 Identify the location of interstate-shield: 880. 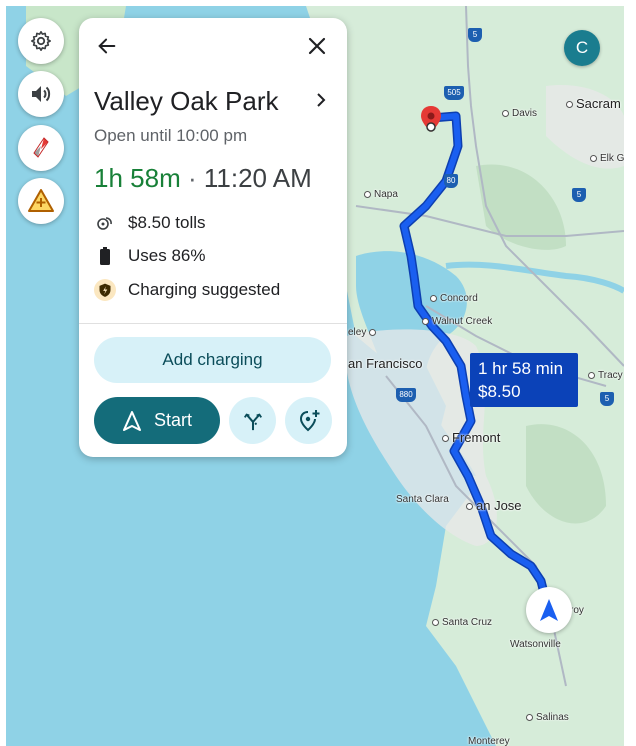
(406, 395).